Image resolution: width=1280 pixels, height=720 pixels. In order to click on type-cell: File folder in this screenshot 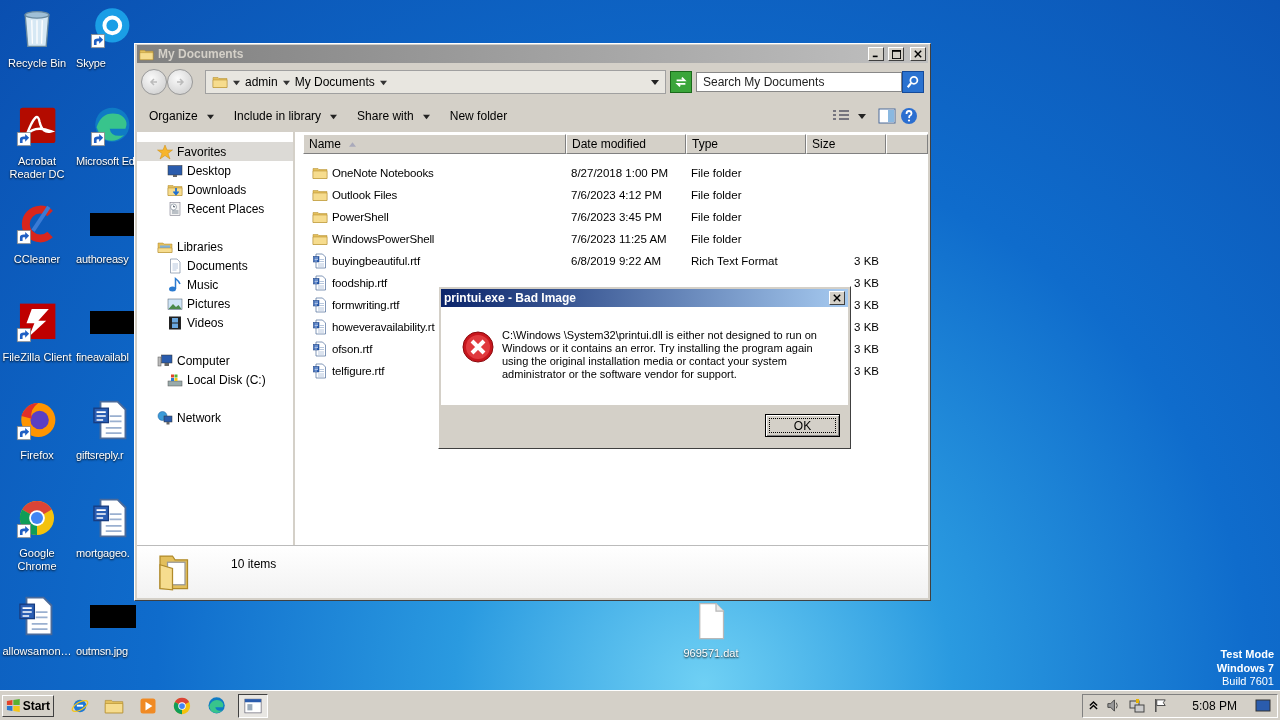, I will do `click(716, 195)`.